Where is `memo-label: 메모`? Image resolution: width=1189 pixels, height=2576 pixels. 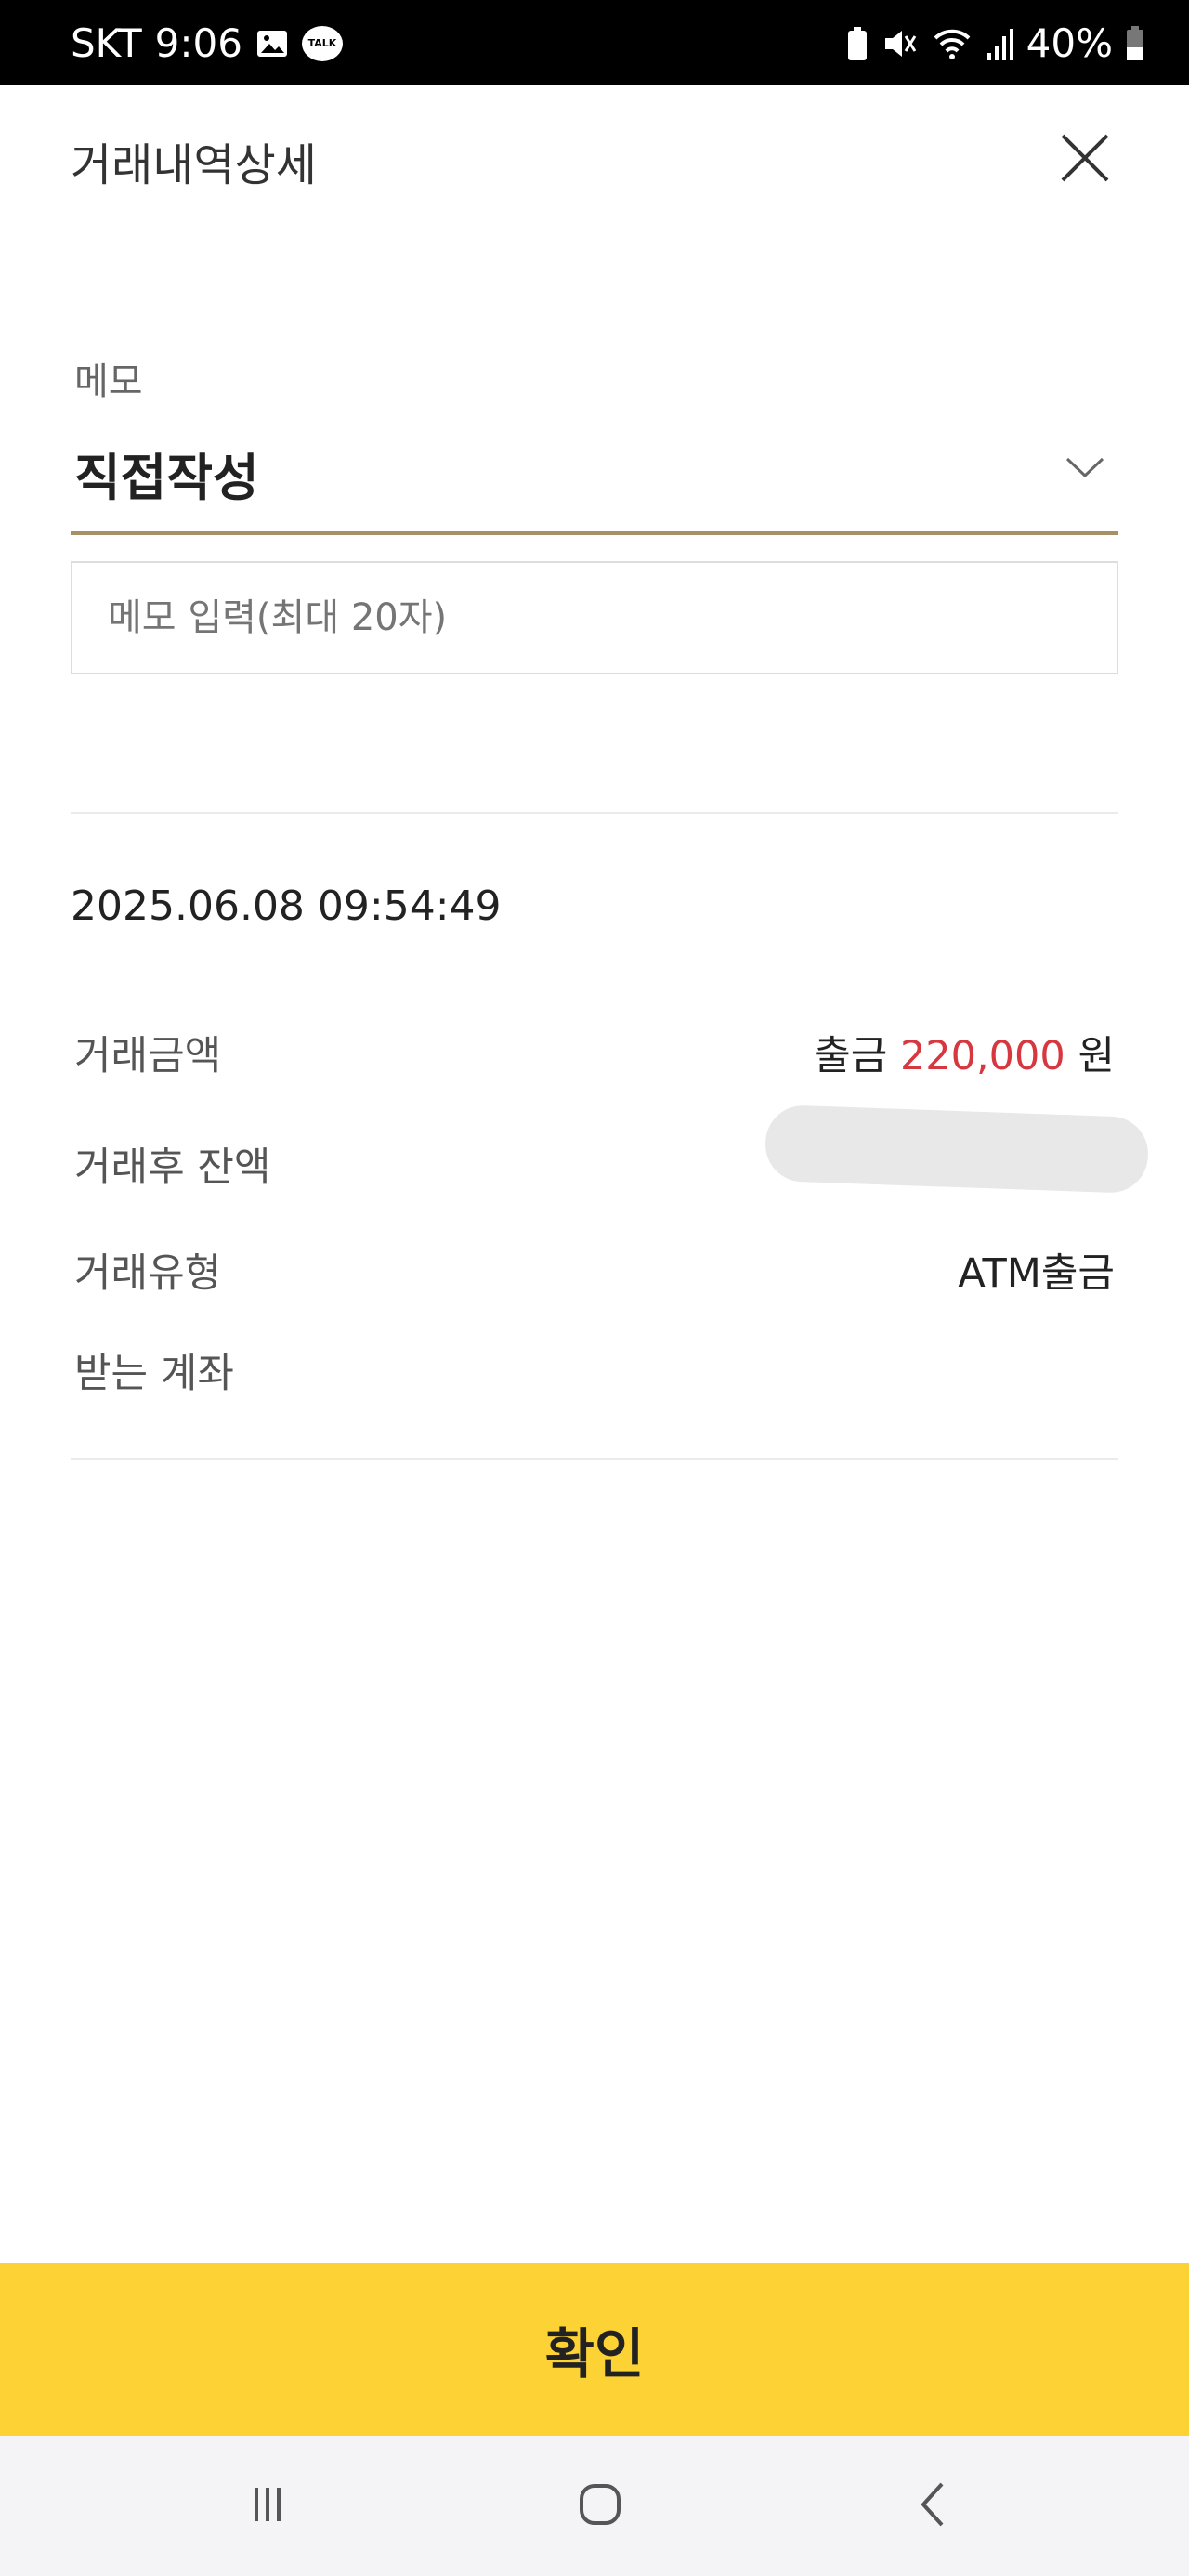
memo-label: 메모 is located at coordinates (108, 381).